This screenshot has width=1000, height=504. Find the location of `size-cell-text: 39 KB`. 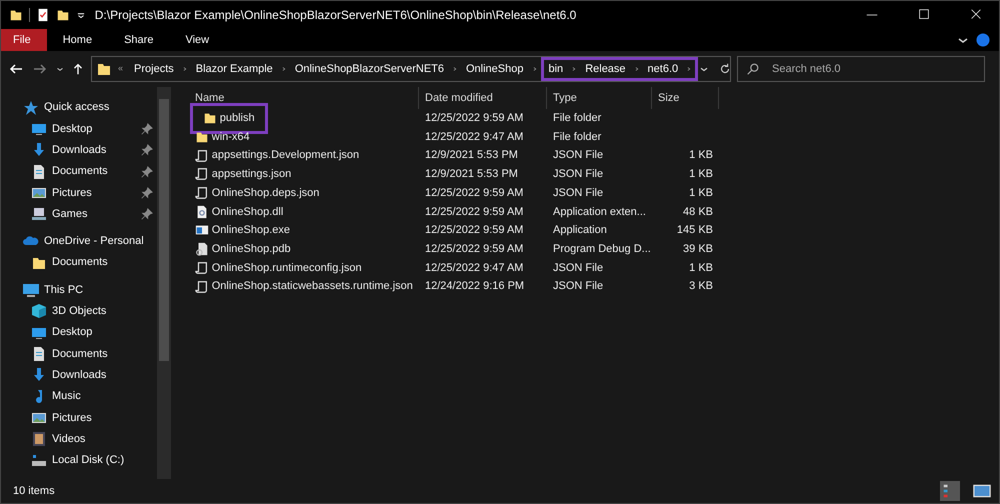

size-cell-text: 39 KB is located at coordinates (698, 249).